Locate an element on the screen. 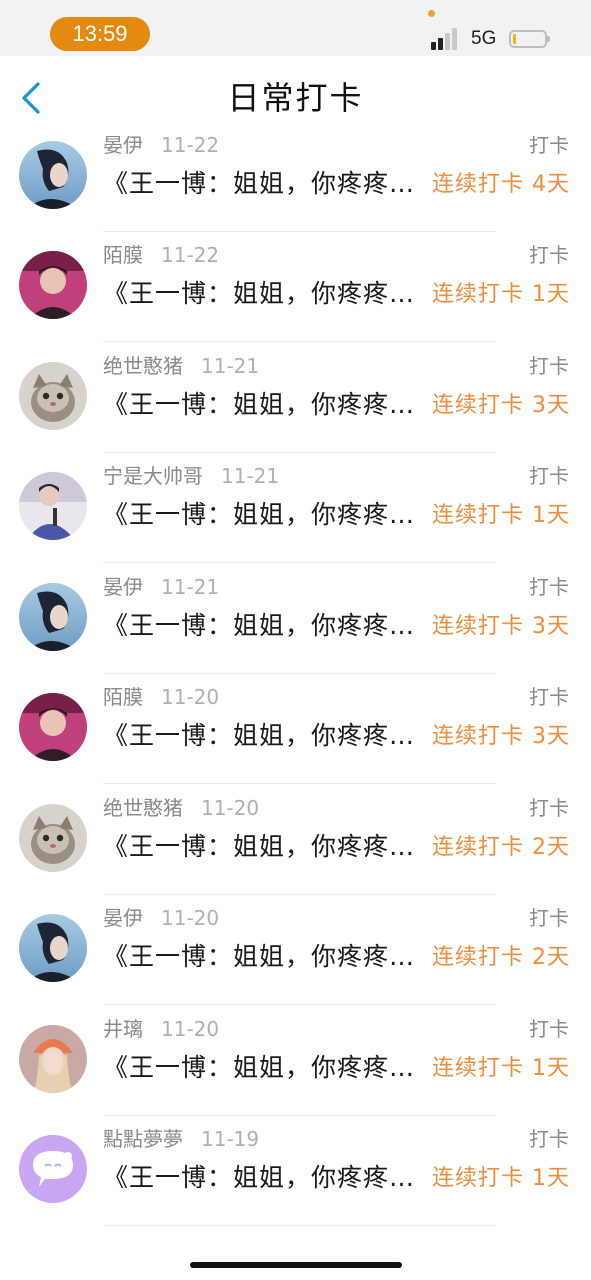  list-item: 晏伊 11-20 打卡 《王一博：姐姐，你疼疼我吧》 连续打卡 2天 is located at coordinates (295, 950).